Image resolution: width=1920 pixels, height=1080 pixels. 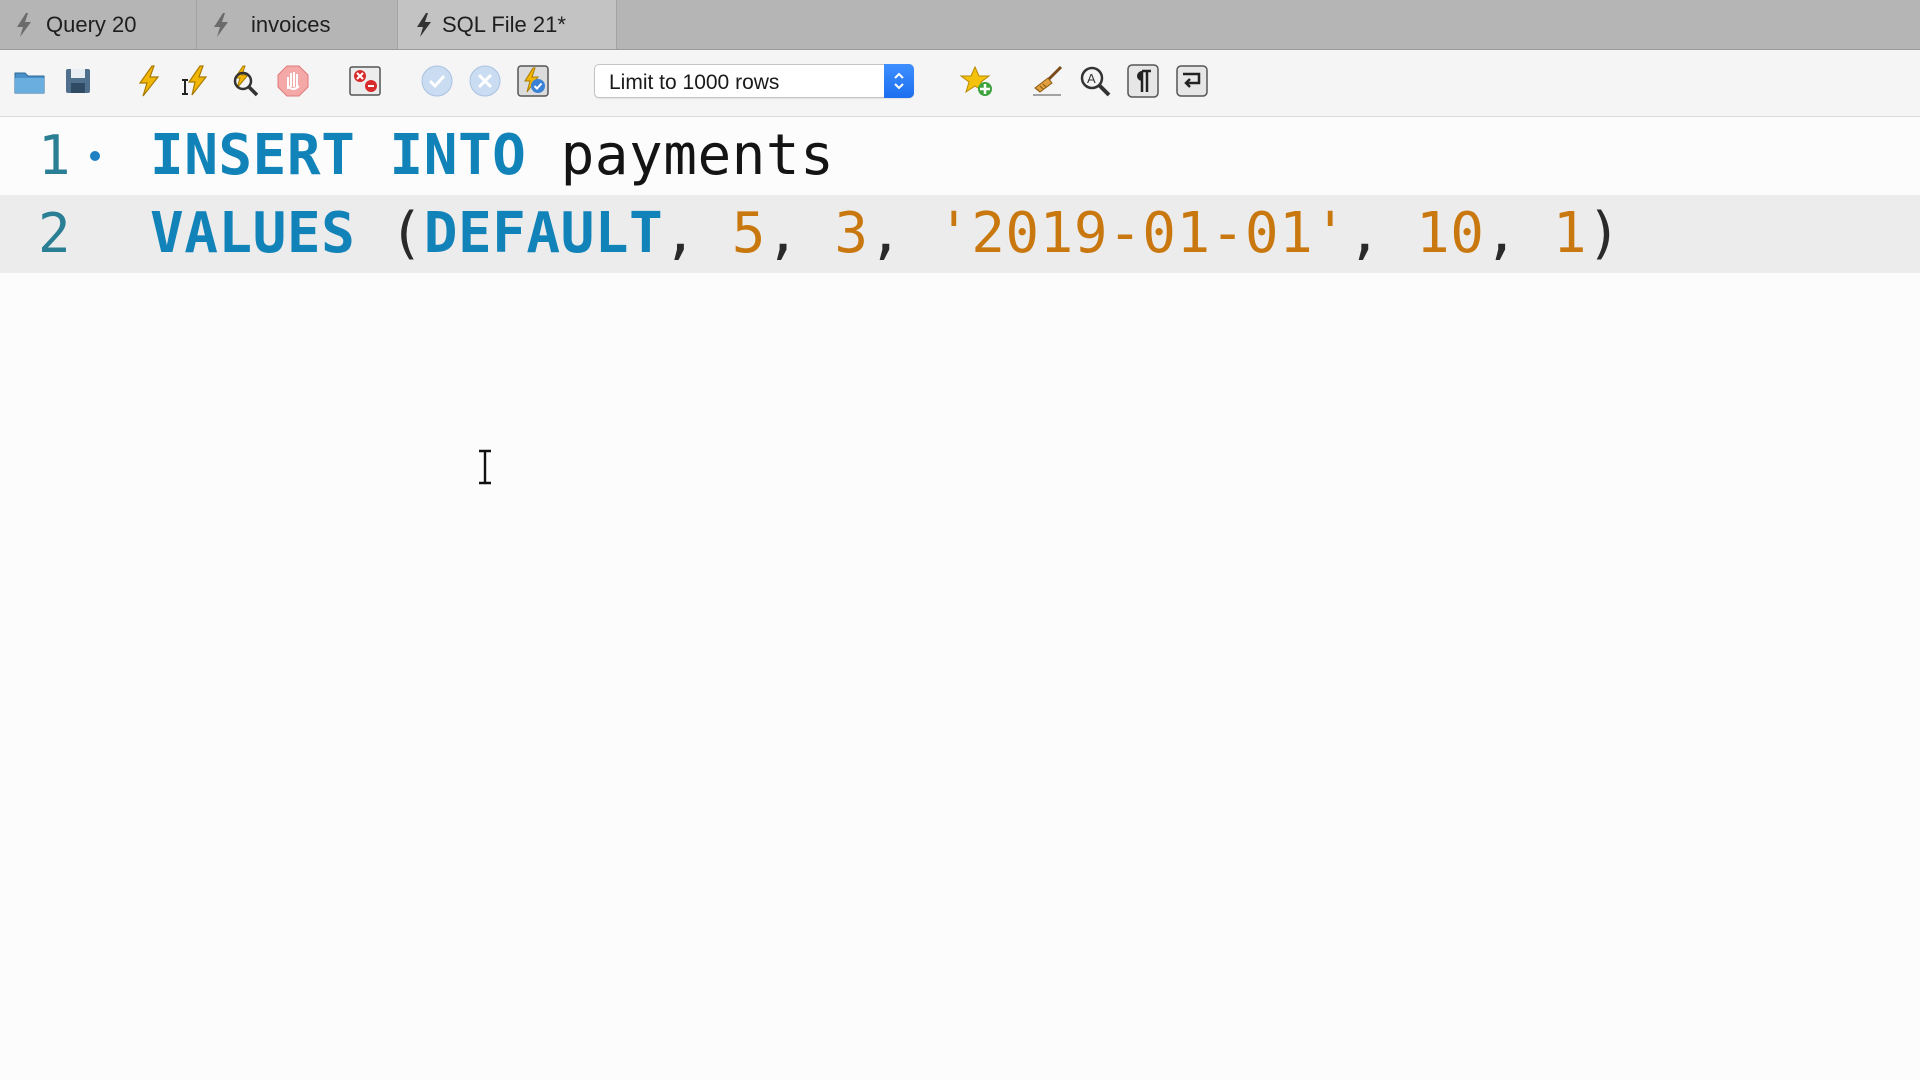 What do you see at coordinates (1142, 233) in the screenshot?
I see `code-token-str: '2019-01-01'` at bounding box center [1142, 233].